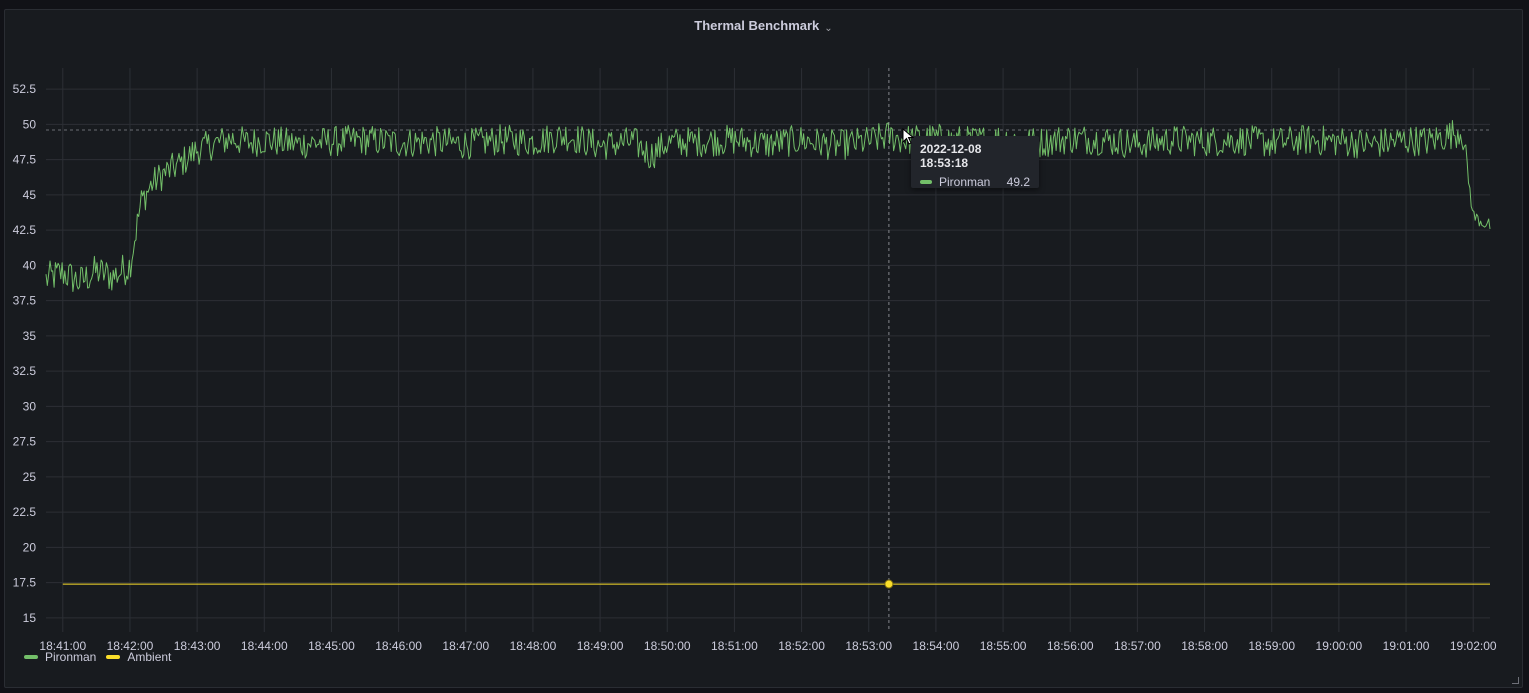 The width and height of the screenshot is (1529, 693). What do you see at coordinates (30, 265) in the screenshot?
I see `y-tick-label: 40` at bounding box center [30, 265].